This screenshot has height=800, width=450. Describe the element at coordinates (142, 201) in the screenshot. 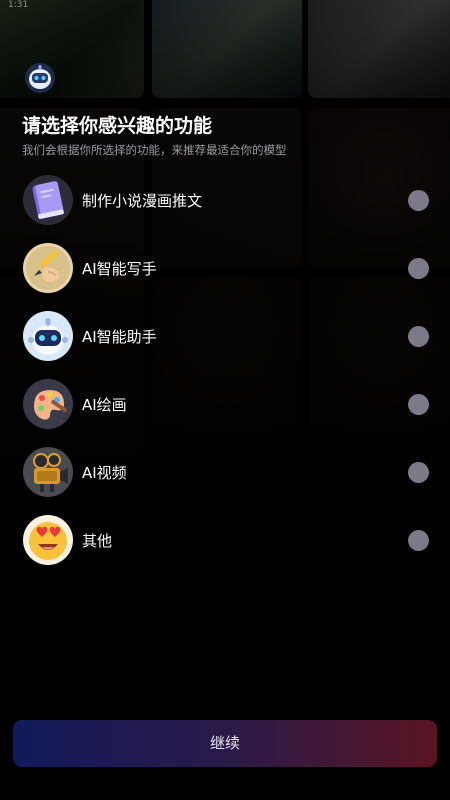

I see `option-label: 制作小说漫画推文` at that location.